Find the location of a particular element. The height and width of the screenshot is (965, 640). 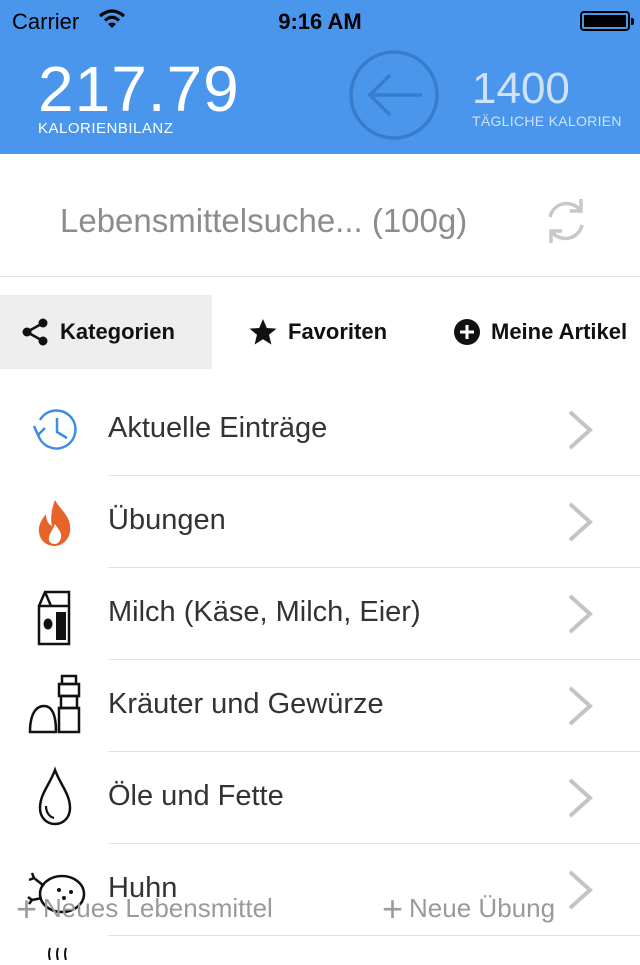

new-exercise-button: + Neue Übung is located at coordinates (469, 908).